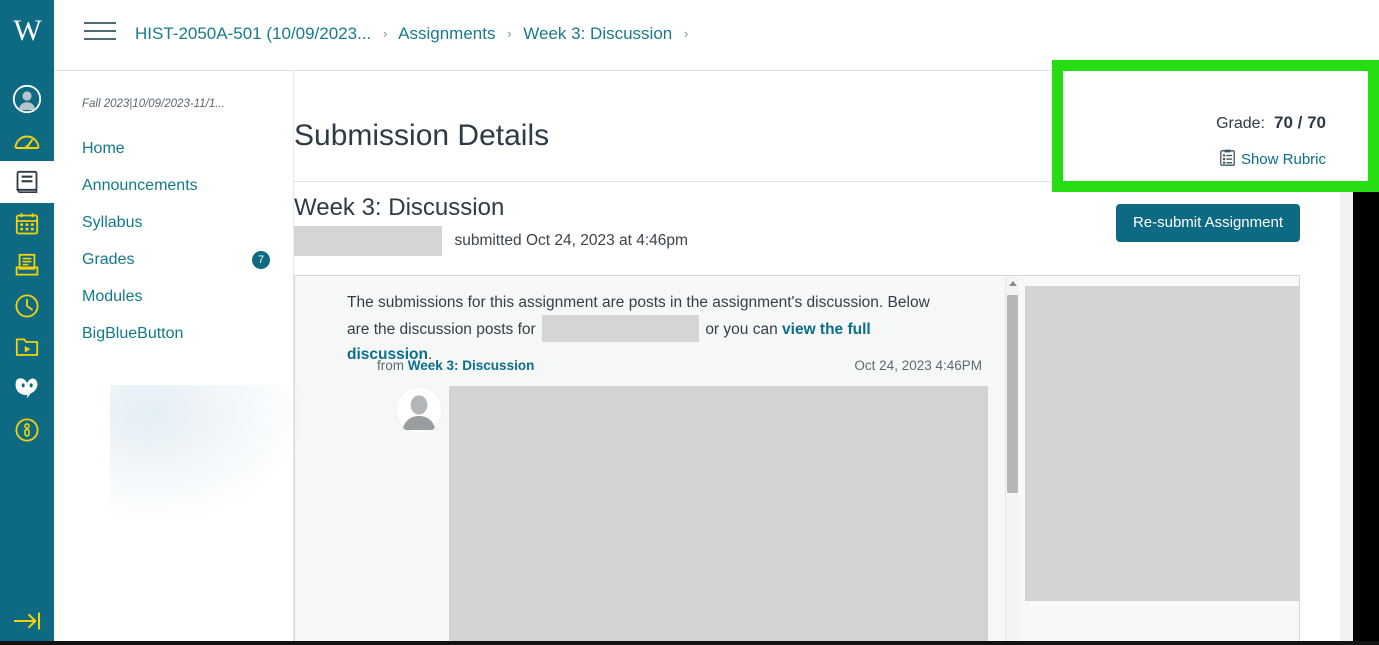  I want to click on avatar, so click(419, 410).